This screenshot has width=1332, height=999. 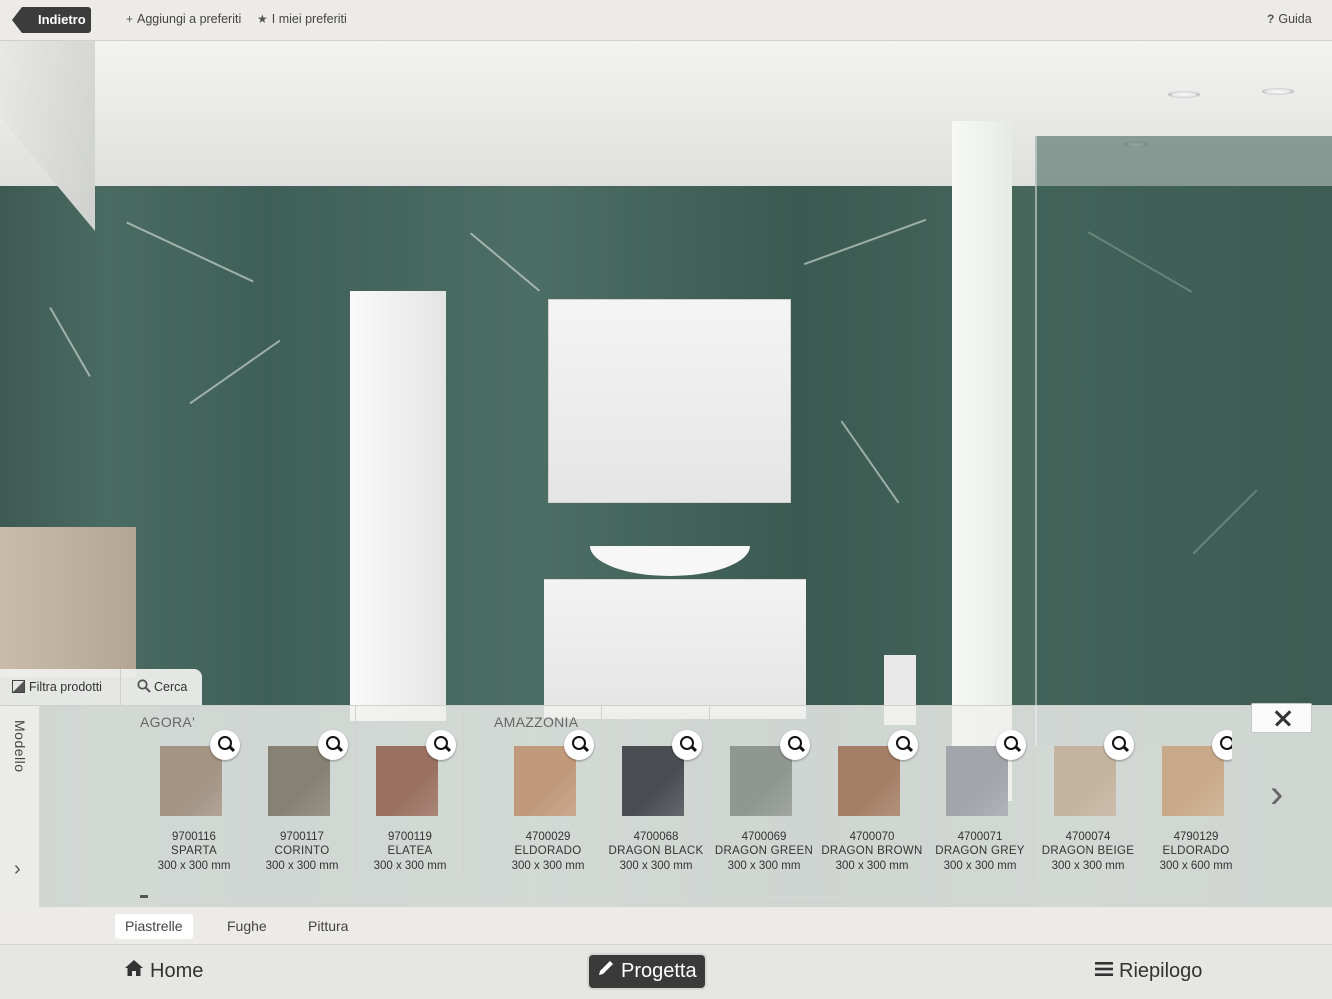 What do you see at coordinates (171, 687) in the screenshot?
I see `search-label: Cerca` at bounding box center [171, 687].